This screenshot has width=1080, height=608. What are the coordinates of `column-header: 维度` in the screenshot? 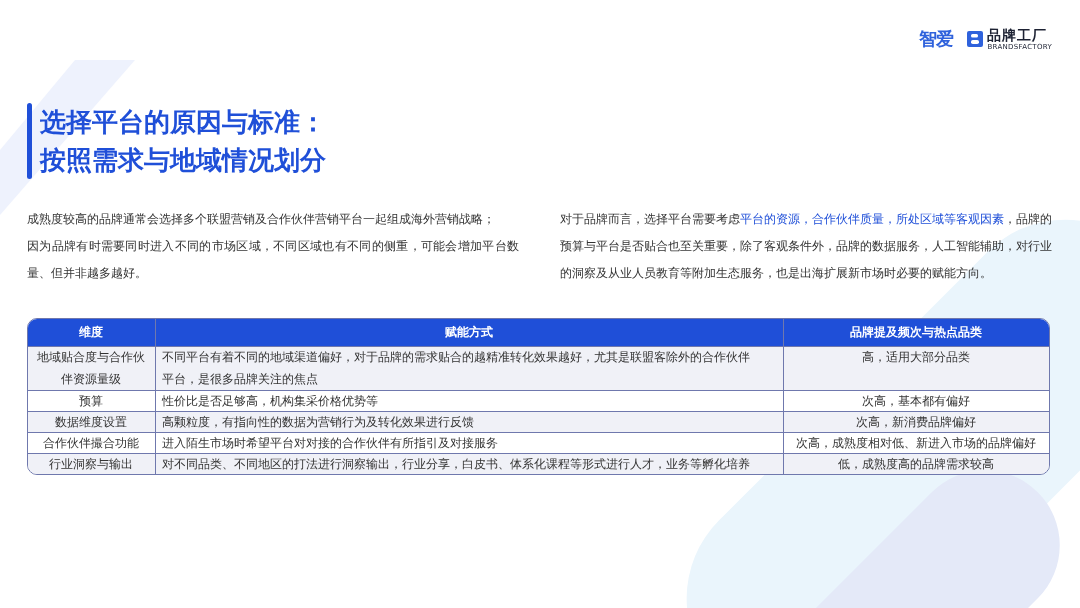 It's located at (91, 333).